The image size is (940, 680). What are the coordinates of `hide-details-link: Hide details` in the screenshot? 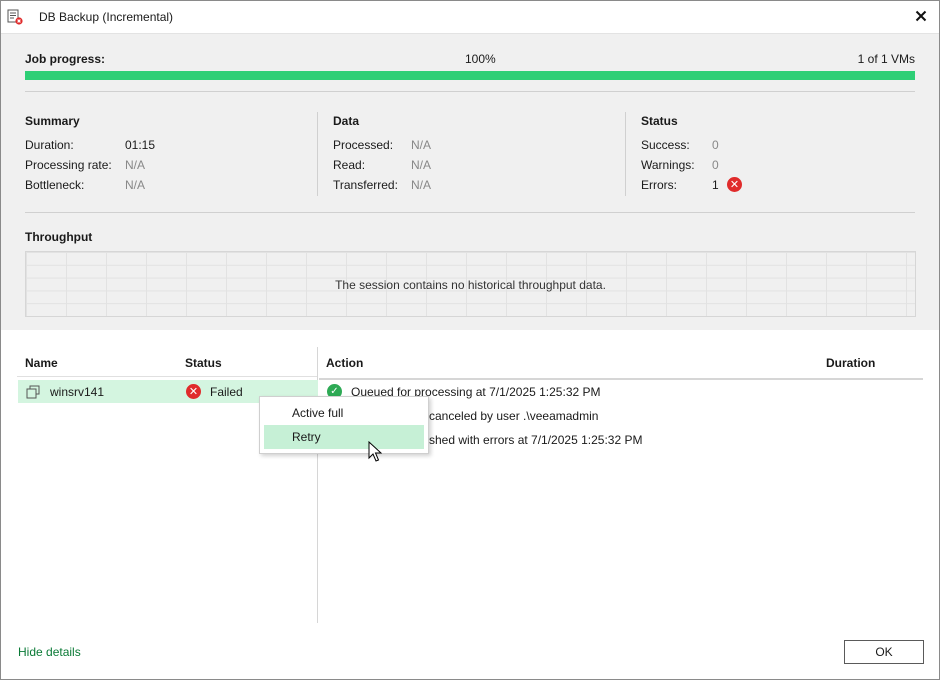 It's located at (49, 652).